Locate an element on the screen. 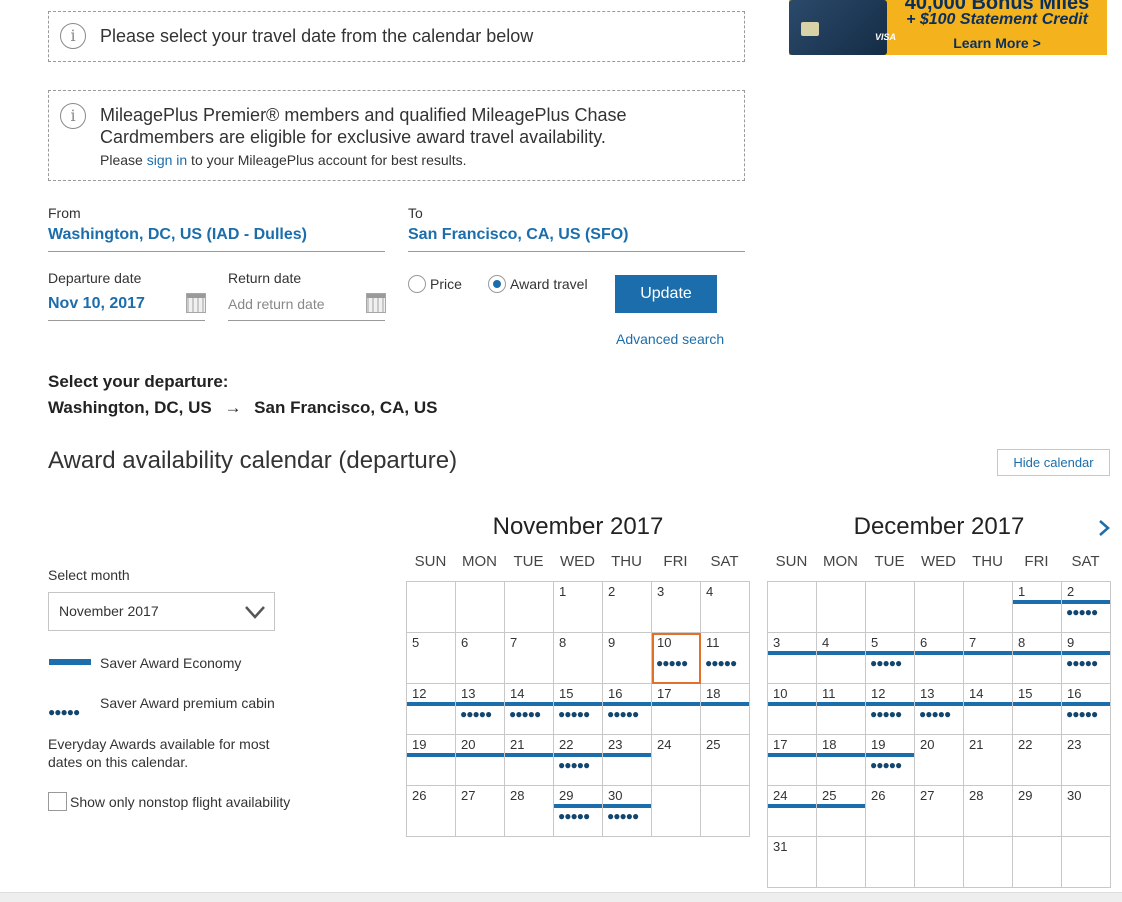 Image resolution: width=1122 pixels, height=902 pixels. day-number: 1 is located at coordinates (1022, 591).